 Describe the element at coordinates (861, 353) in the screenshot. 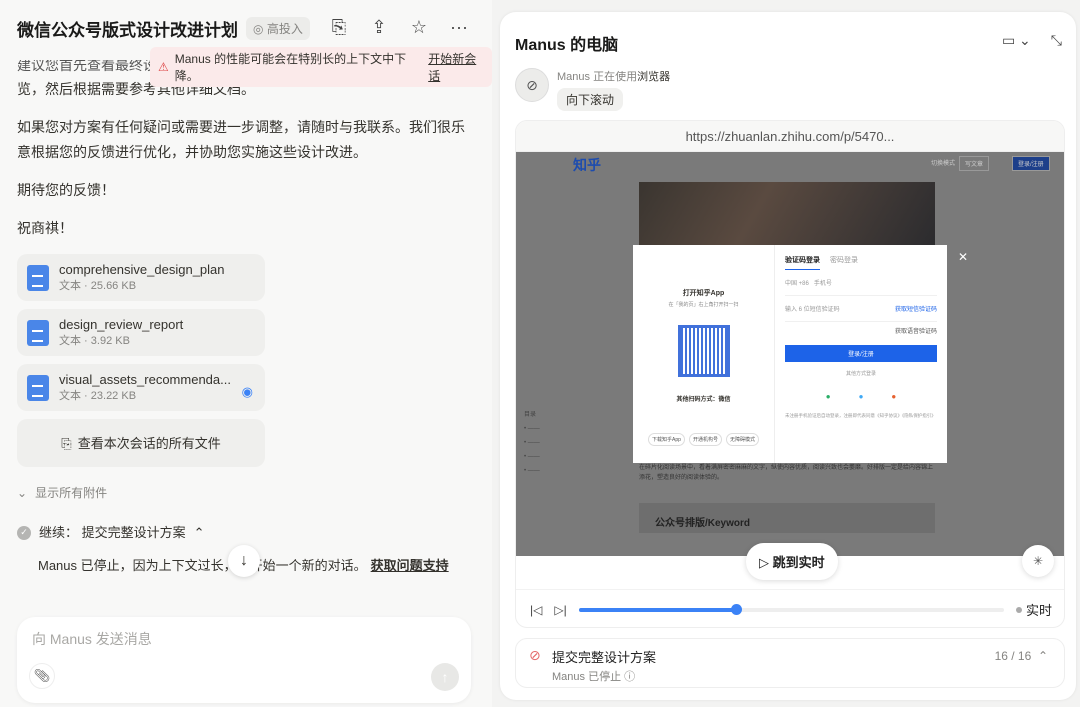

I see `login-button: 登录/注册` at that location.